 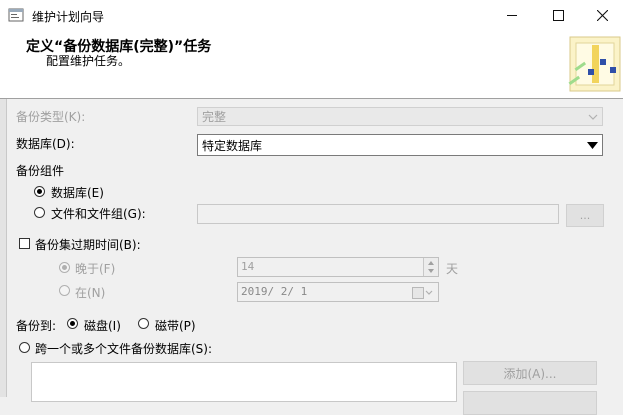 What do you see at coordinates (88, 61) in the screenshot?
I see `page-subtitle: 配置维护任务。` at bounding box center [88, 61].